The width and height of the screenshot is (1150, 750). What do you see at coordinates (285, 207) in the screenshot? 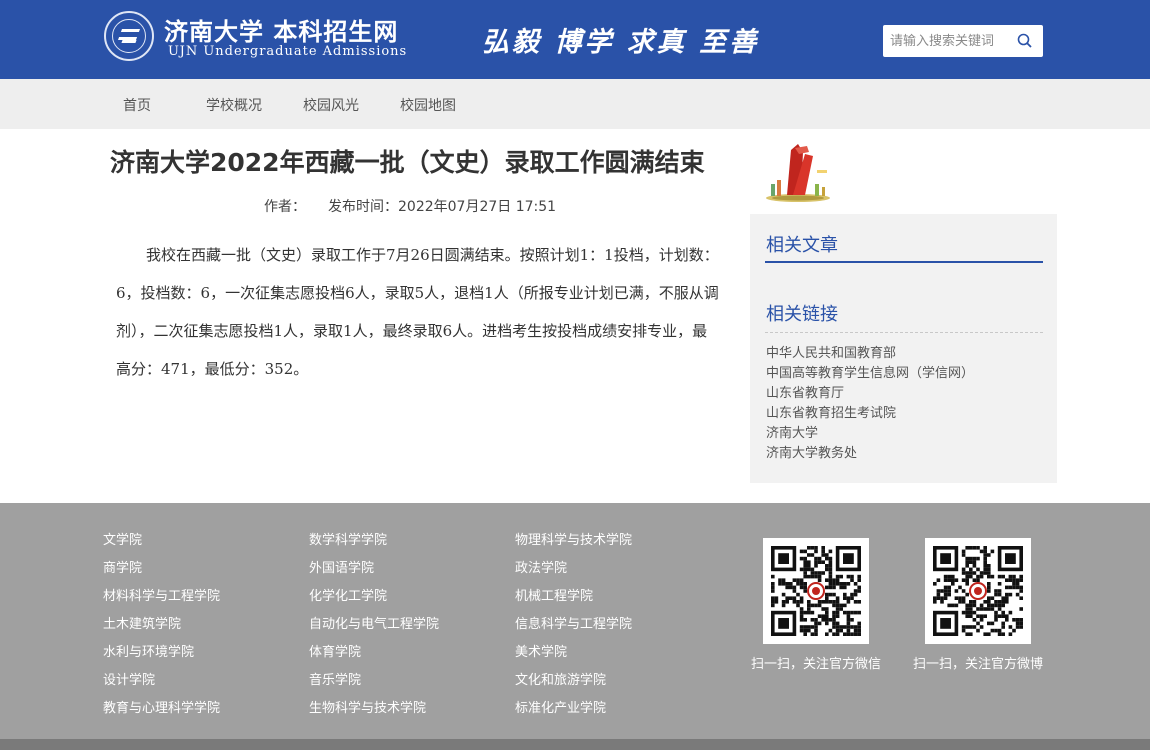
I see `author-label: 作者：` at bounding box center [285, 207].